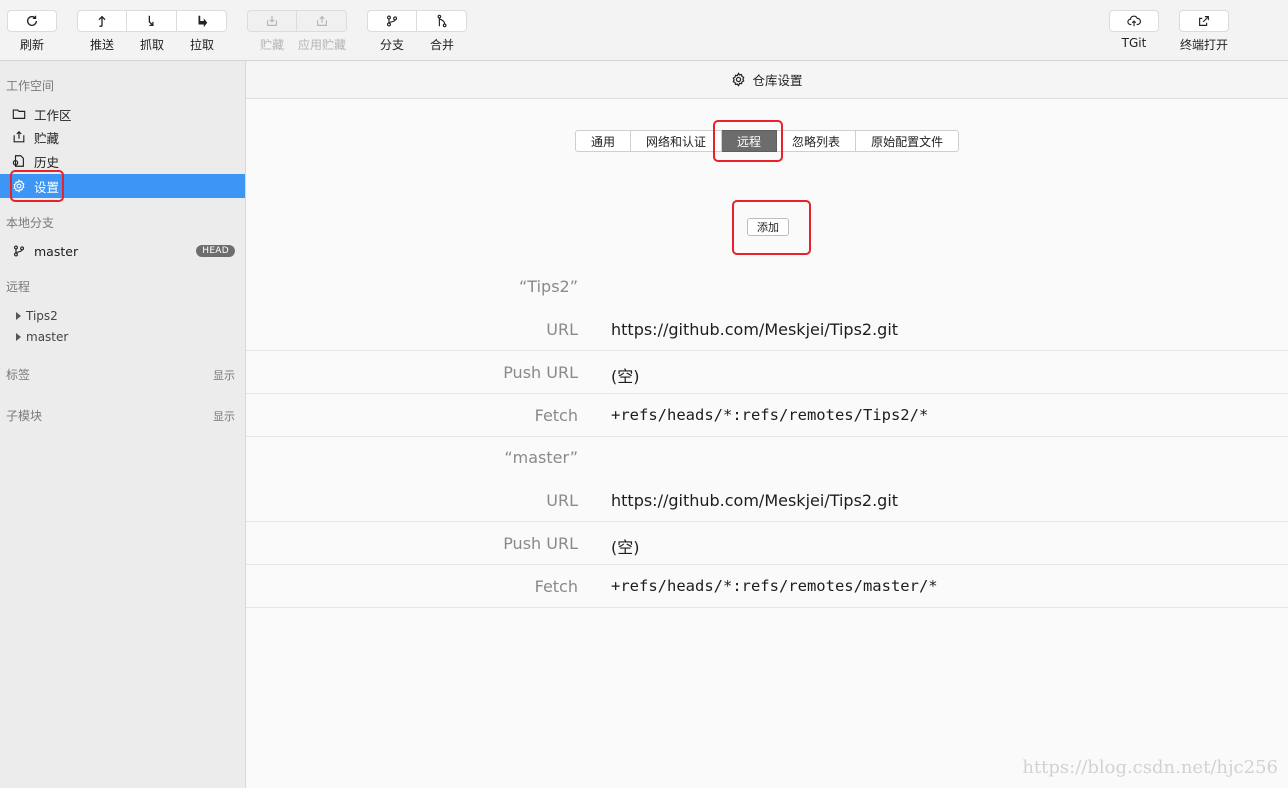 The image size is (1288, 788). What do you see at coordinates (24, 416) in the screenshot?
I see `submodules-section-title: 子模块` at bounding box center [24, 416].